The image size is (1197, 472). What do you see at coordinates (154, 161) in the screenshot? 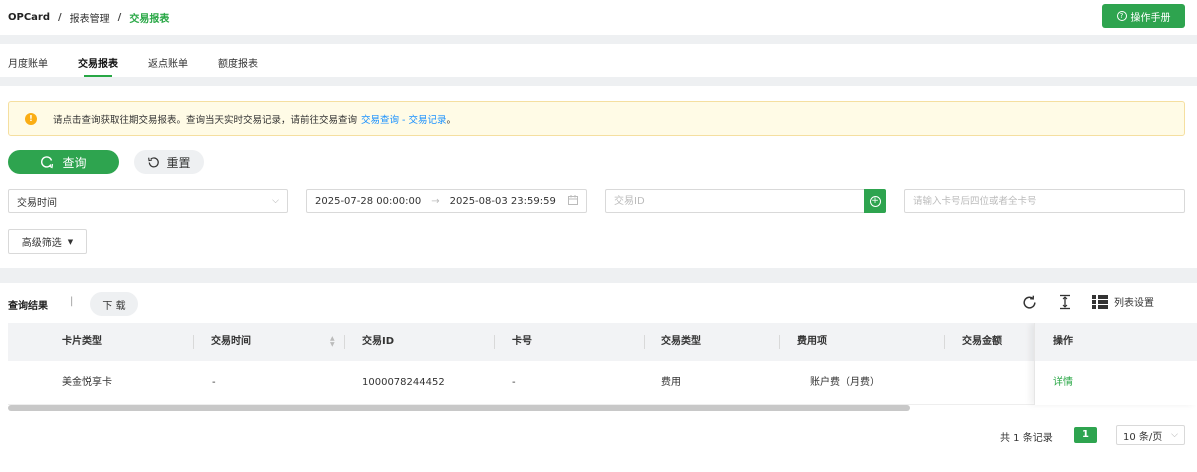
I see `reset-icon` at bounding box center [154, 161].